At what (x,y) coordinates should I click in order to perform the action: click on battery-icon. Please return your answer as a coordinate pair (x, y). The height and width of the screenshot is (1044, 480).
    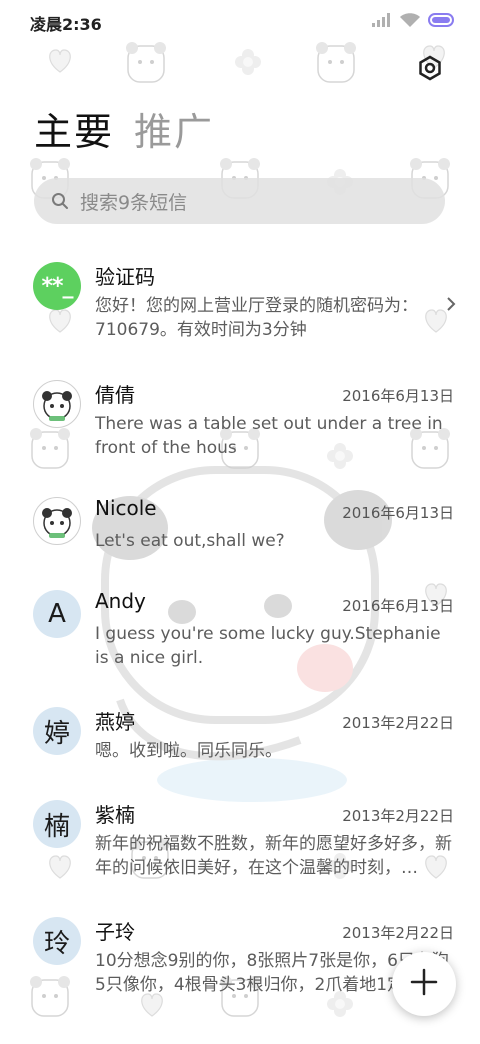
    Looking at the image, I should click on (442, 21).